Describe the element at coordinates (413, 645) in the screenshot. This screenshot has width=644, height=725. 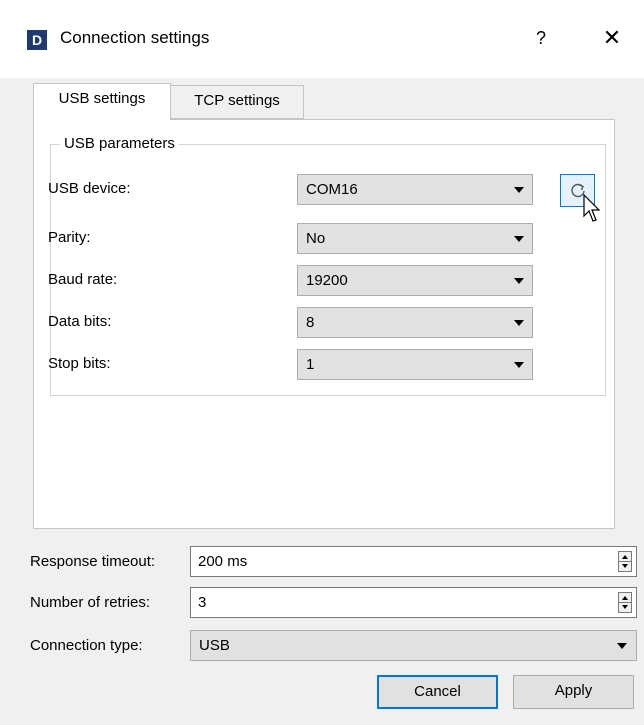
I see `connection-type-select: USB` at that location.